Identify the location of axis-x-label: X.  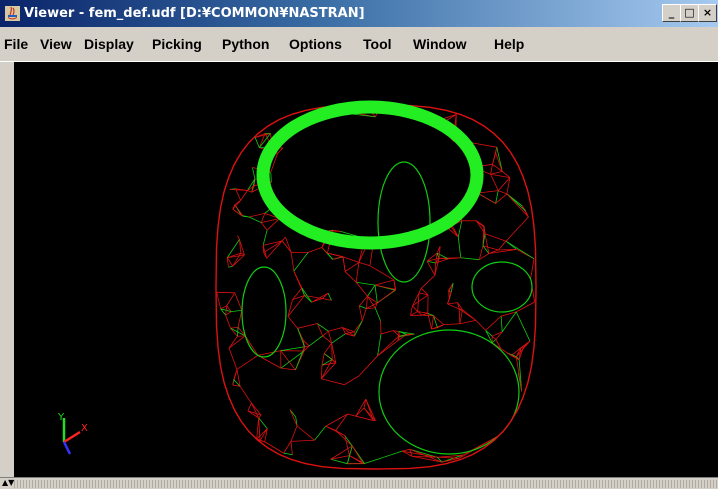
(84, 428).